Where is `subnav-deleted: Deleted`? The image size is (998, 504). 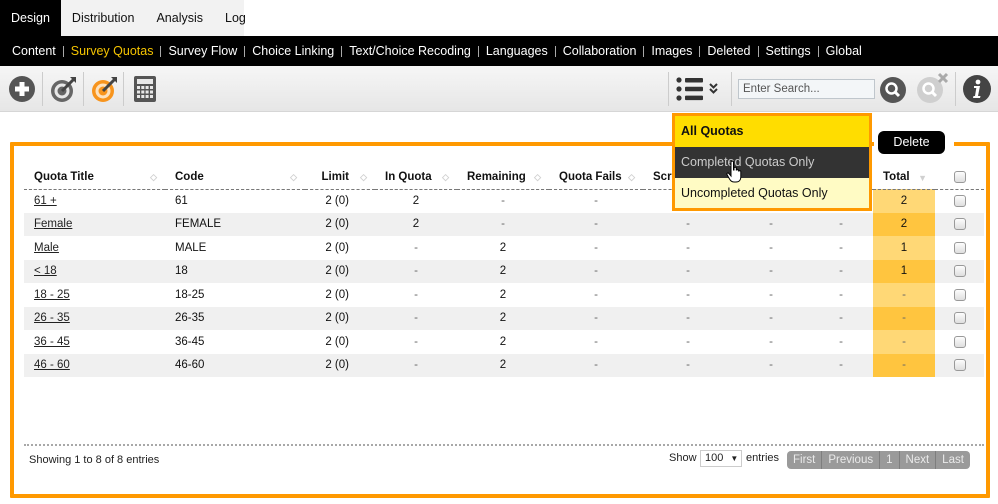
subnav-deleted: Deleted is located at coordinates (728, 51).